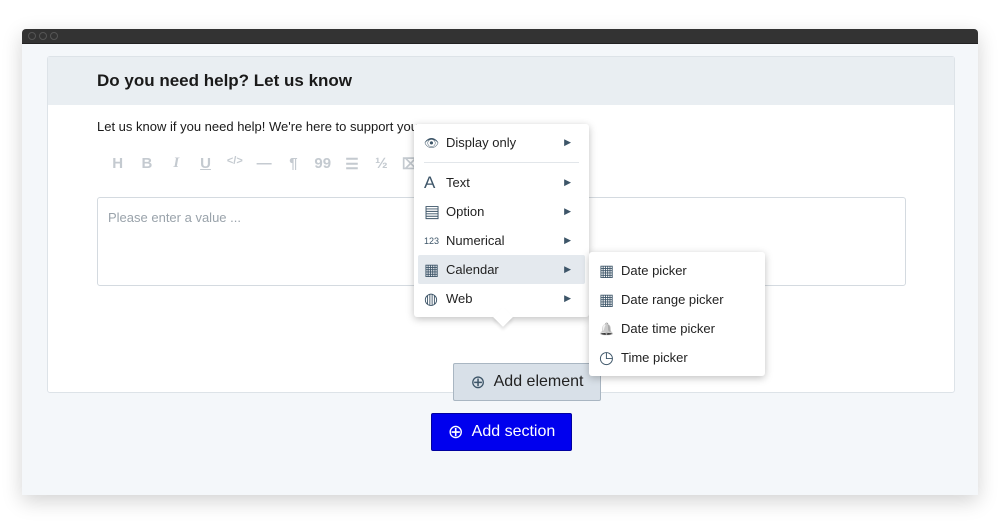 The width and height of the screenshot is (1000, 525). What do you see at coordinates (43, 36) in the screenshot?
I see `minimize-dot` at bounding box center [43, 36].